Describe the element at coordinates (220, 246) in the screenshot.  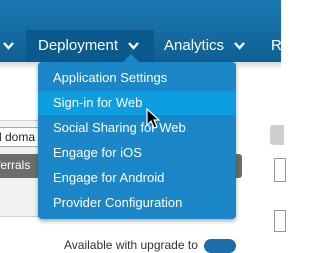
I see `upgrade-badge` at that location.